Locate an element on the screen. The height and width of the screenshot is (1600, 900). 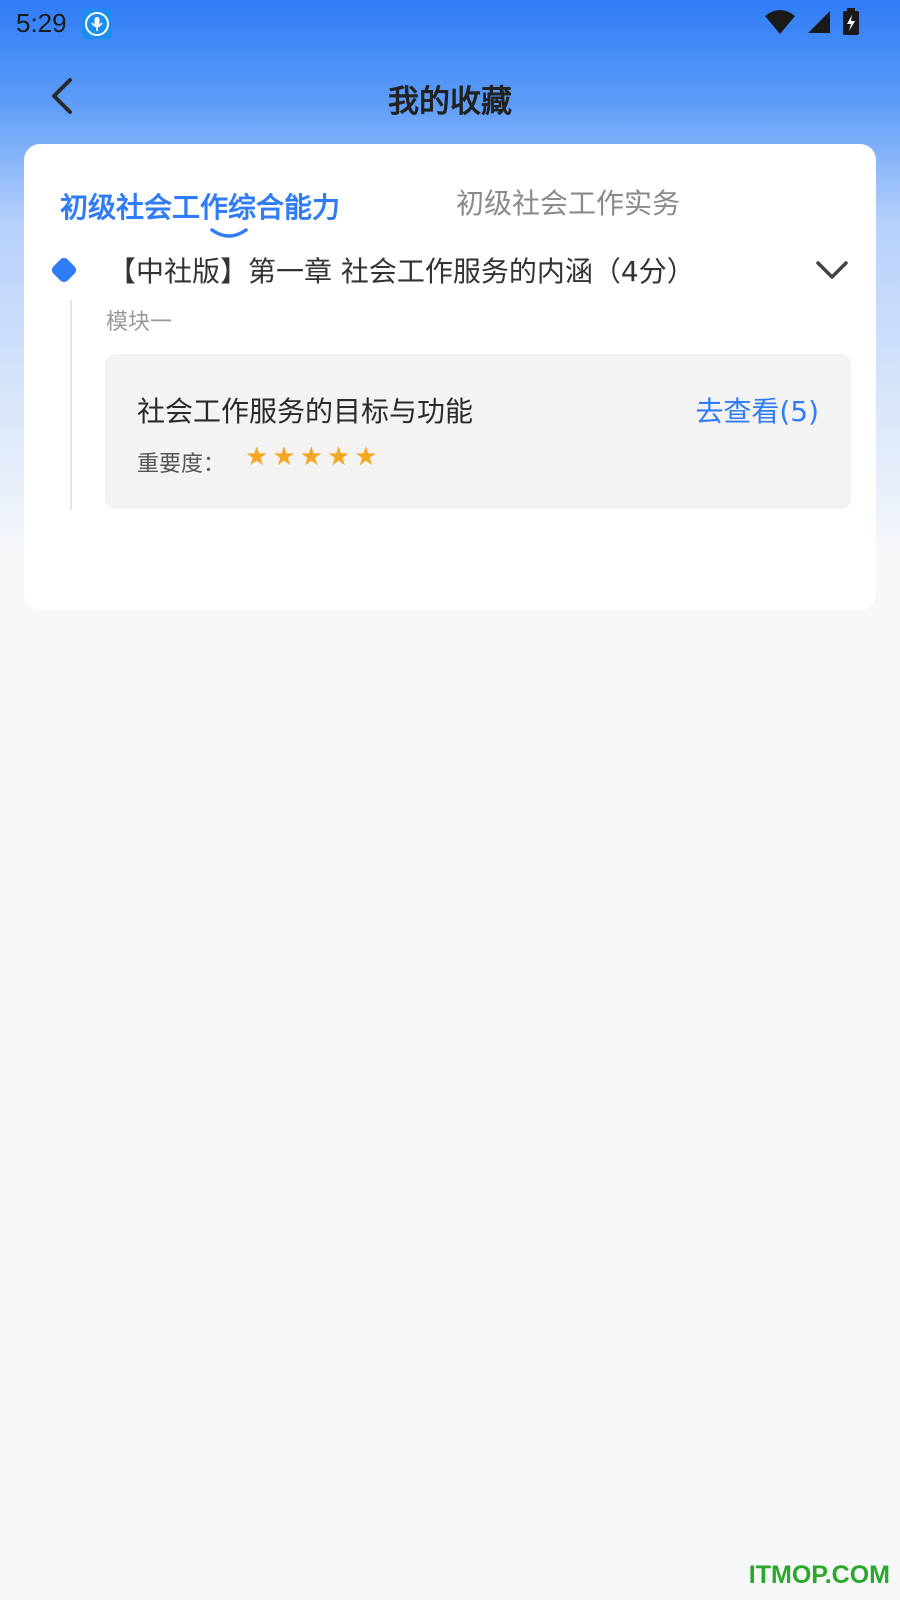
favorite-item: 社会工作服务的目标与功能 去查看(5) 重要度： ★ ★ ★ ★ ★ is located at coordinates (478, 431).